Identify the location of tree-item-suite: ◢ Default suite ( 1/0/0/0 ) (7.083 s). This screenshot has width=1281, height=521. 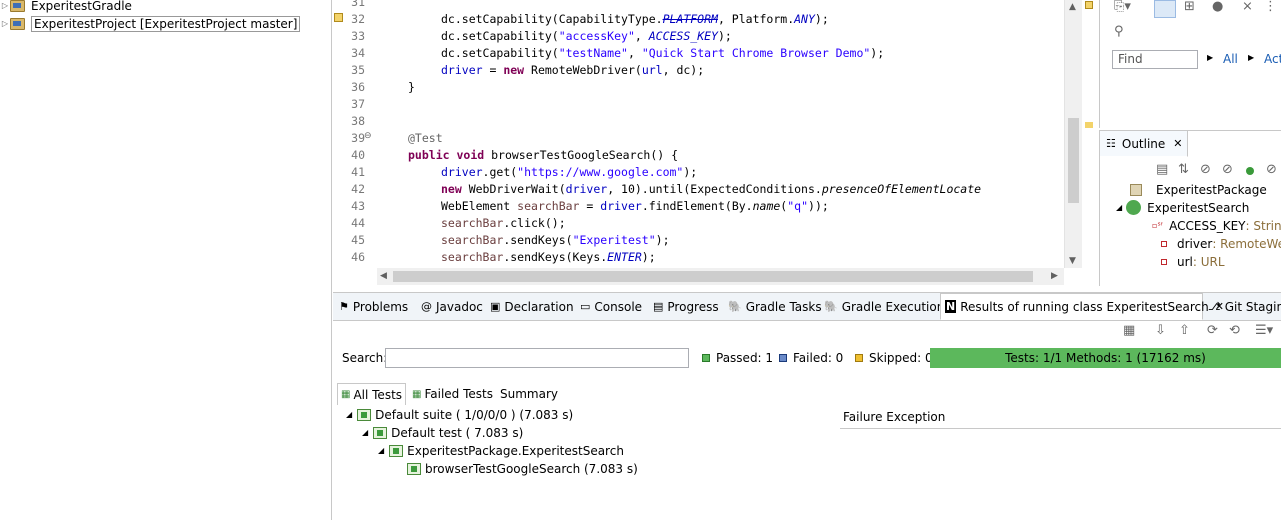
(459, 414).